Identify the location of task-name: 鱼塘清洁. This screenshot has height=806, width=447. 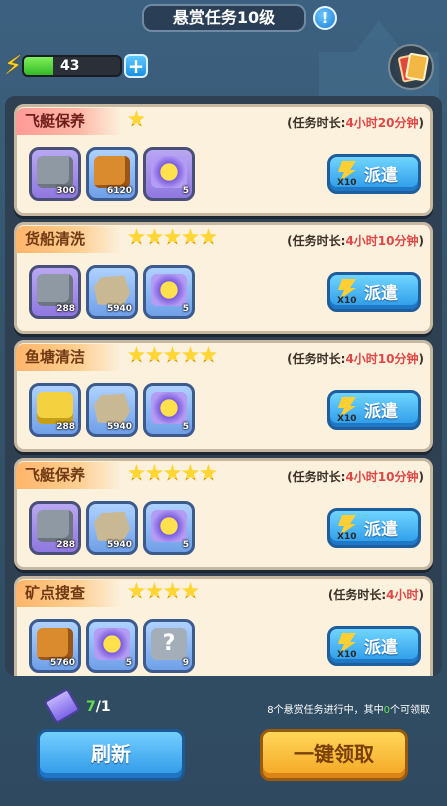
(68, 357).